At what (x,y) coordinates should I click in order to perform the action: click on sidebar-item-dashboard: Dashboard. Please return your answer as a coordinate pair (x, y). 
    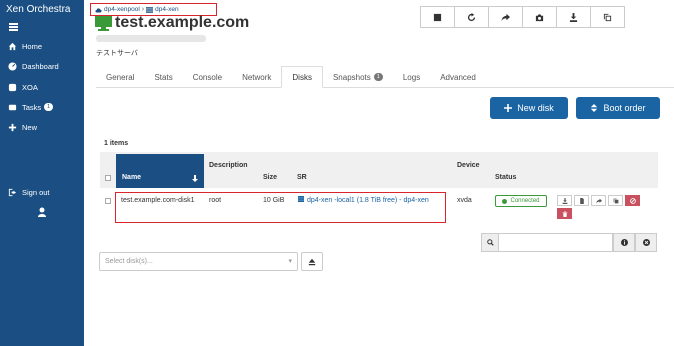
    Looking at the image, I should click on (33, 66).